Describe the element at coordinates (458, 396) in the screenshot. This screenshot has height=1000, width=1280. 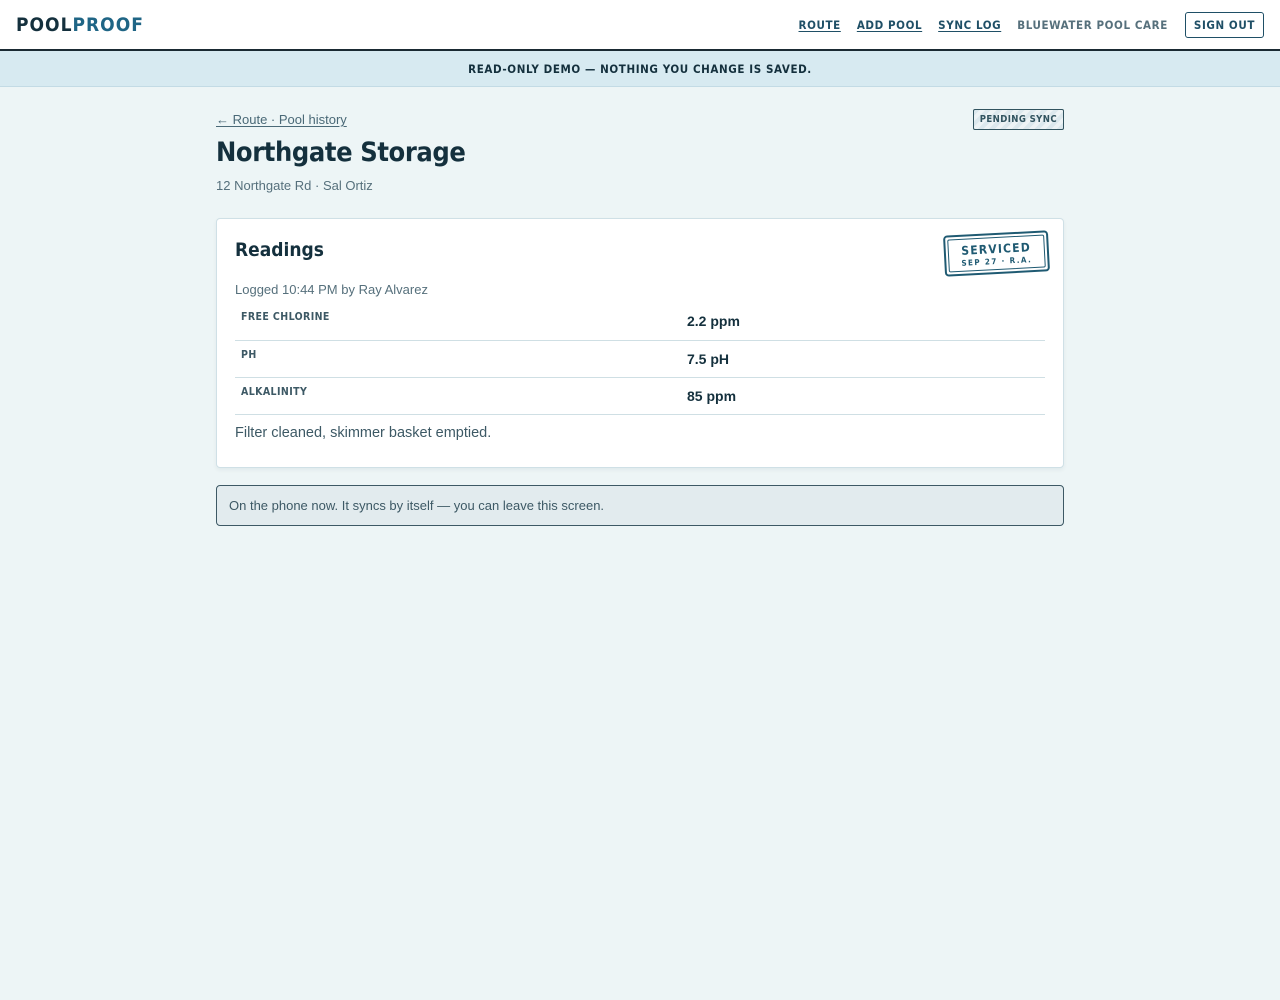
I see `reading-label: ALKALINITY` at that location.